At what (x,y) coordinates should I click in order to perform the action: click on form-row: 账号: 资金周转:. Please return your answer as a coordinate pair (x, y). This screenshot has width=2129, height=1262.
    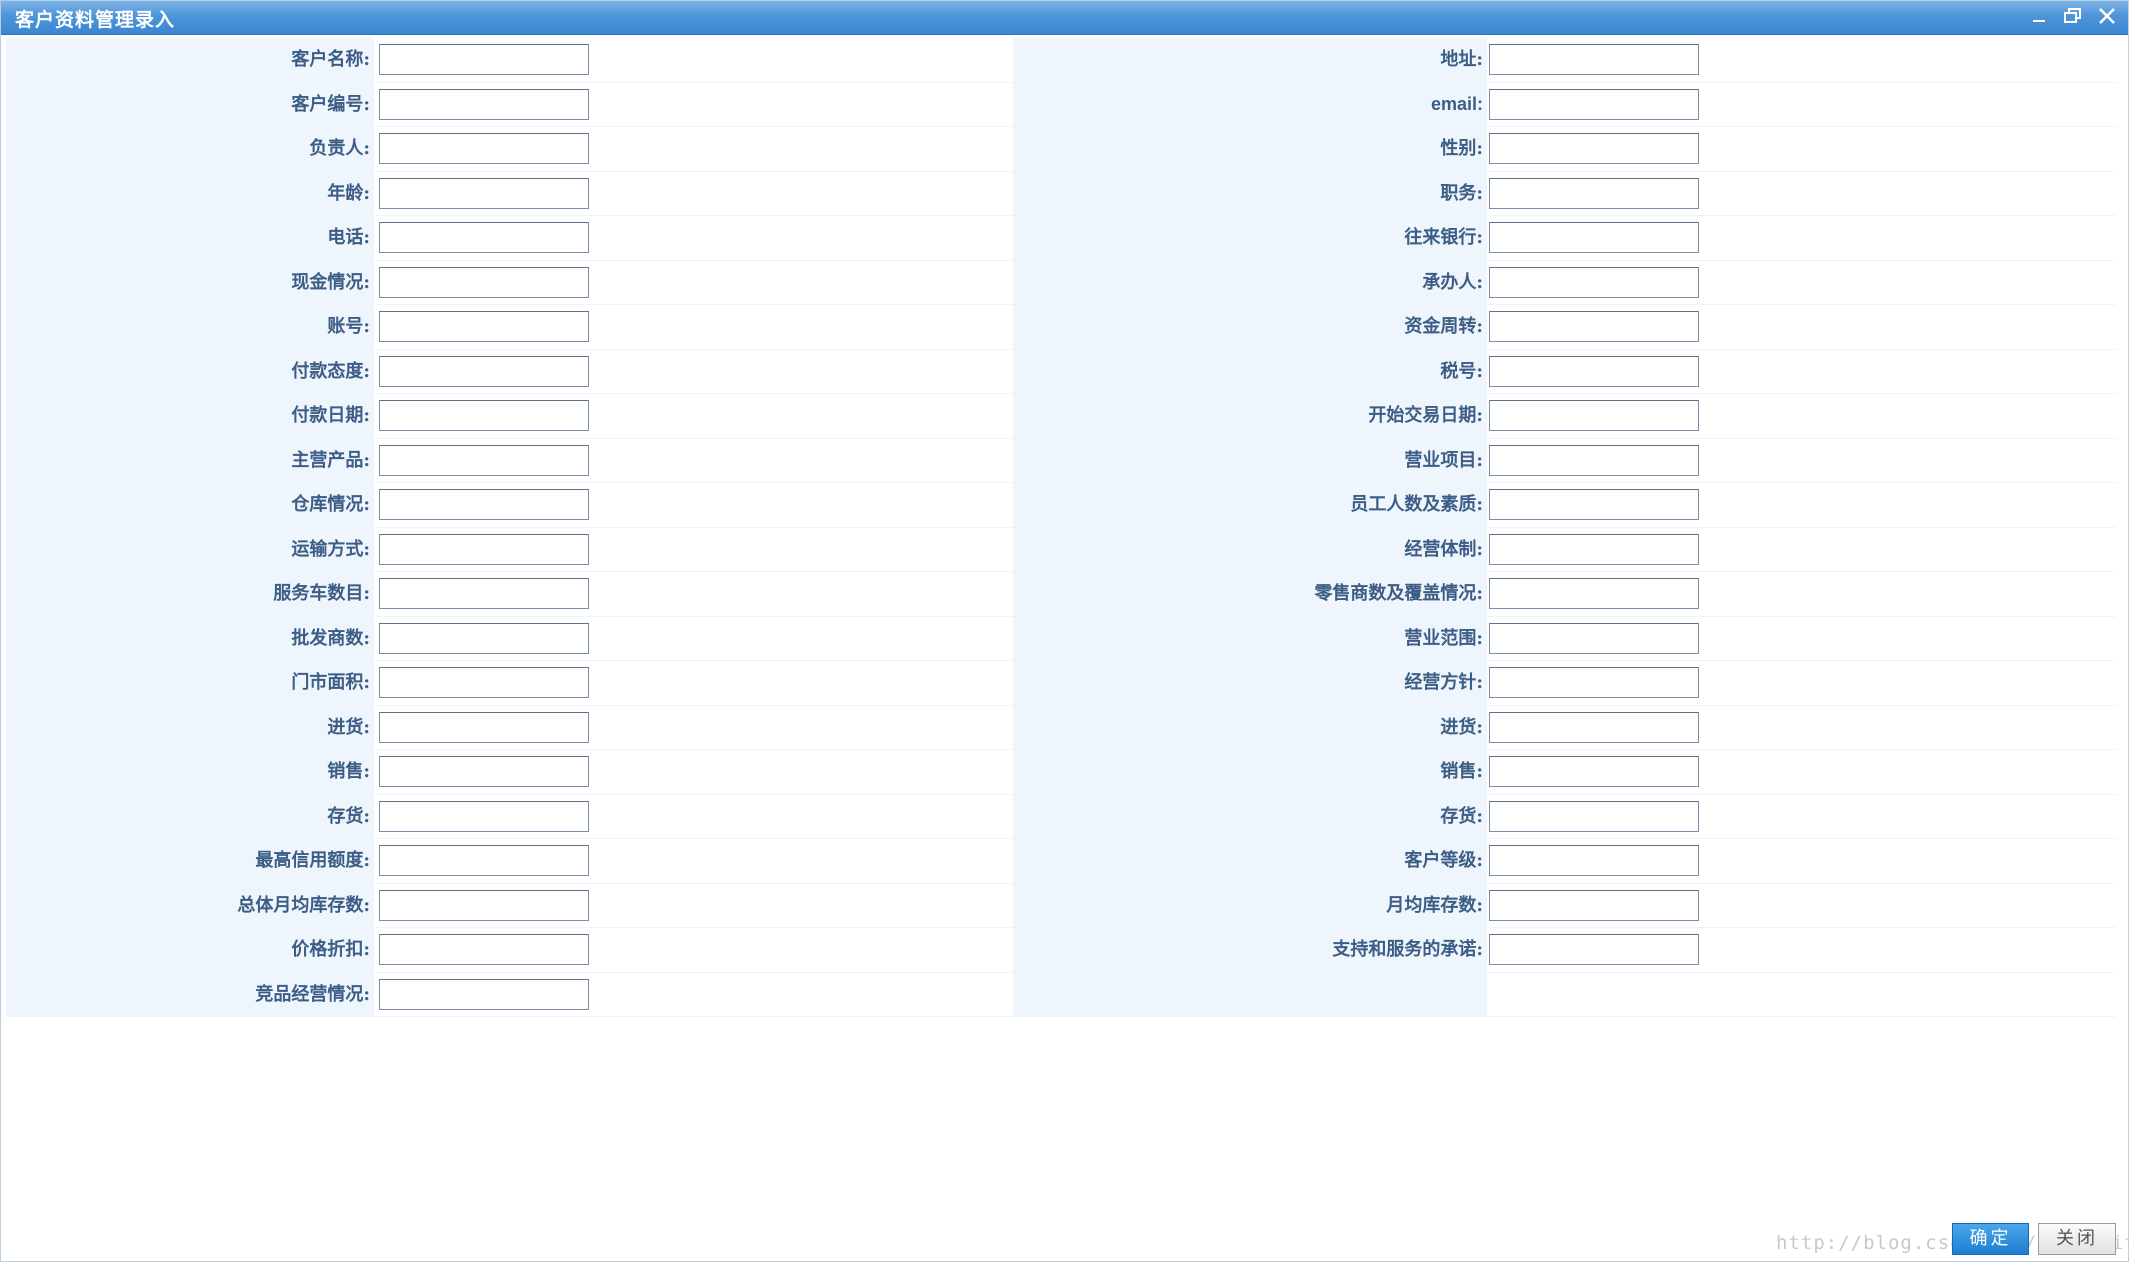
    Looking at the image, I should click on (1061, 327).